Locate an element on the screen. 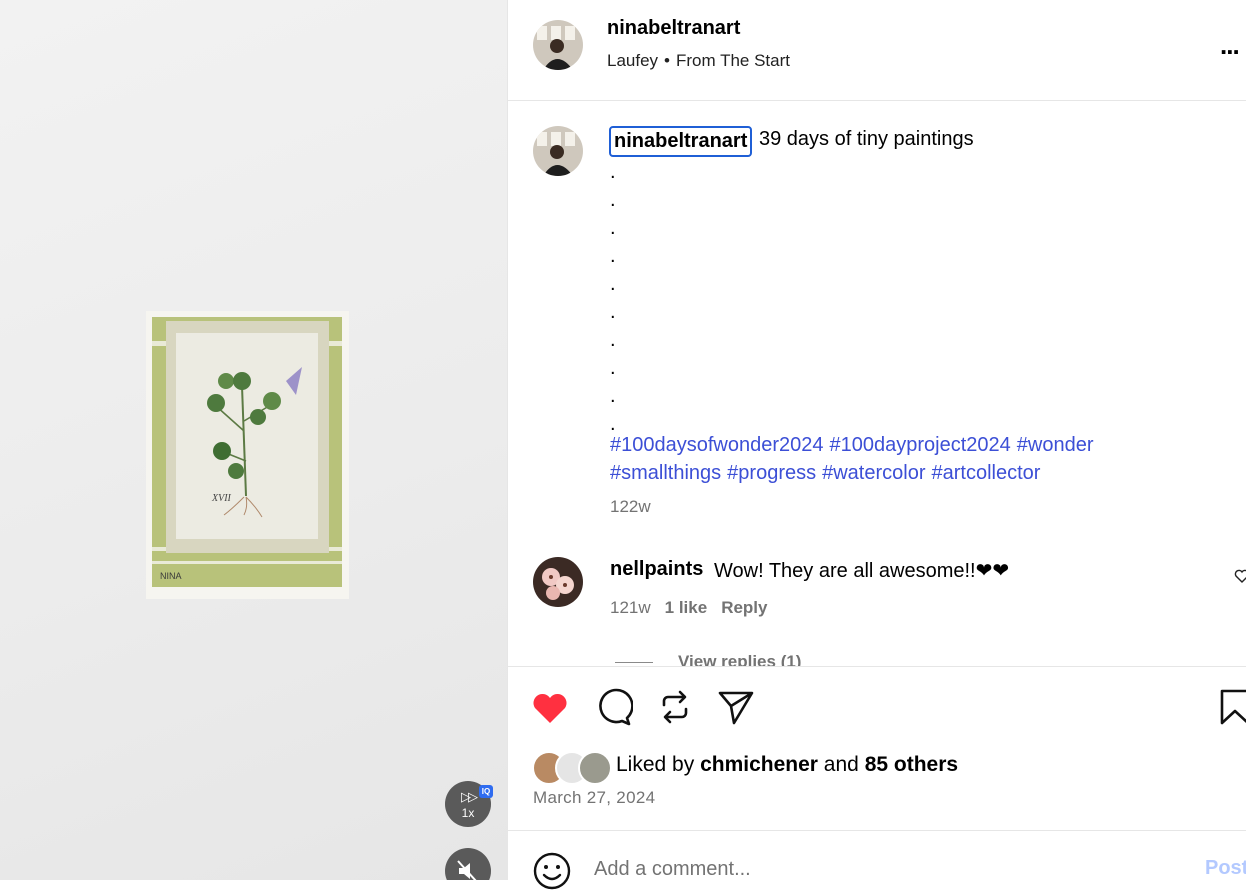 The height and width of the screenshot is (891, 1246). liked-by-and: and is located at coordinates (841, 764).